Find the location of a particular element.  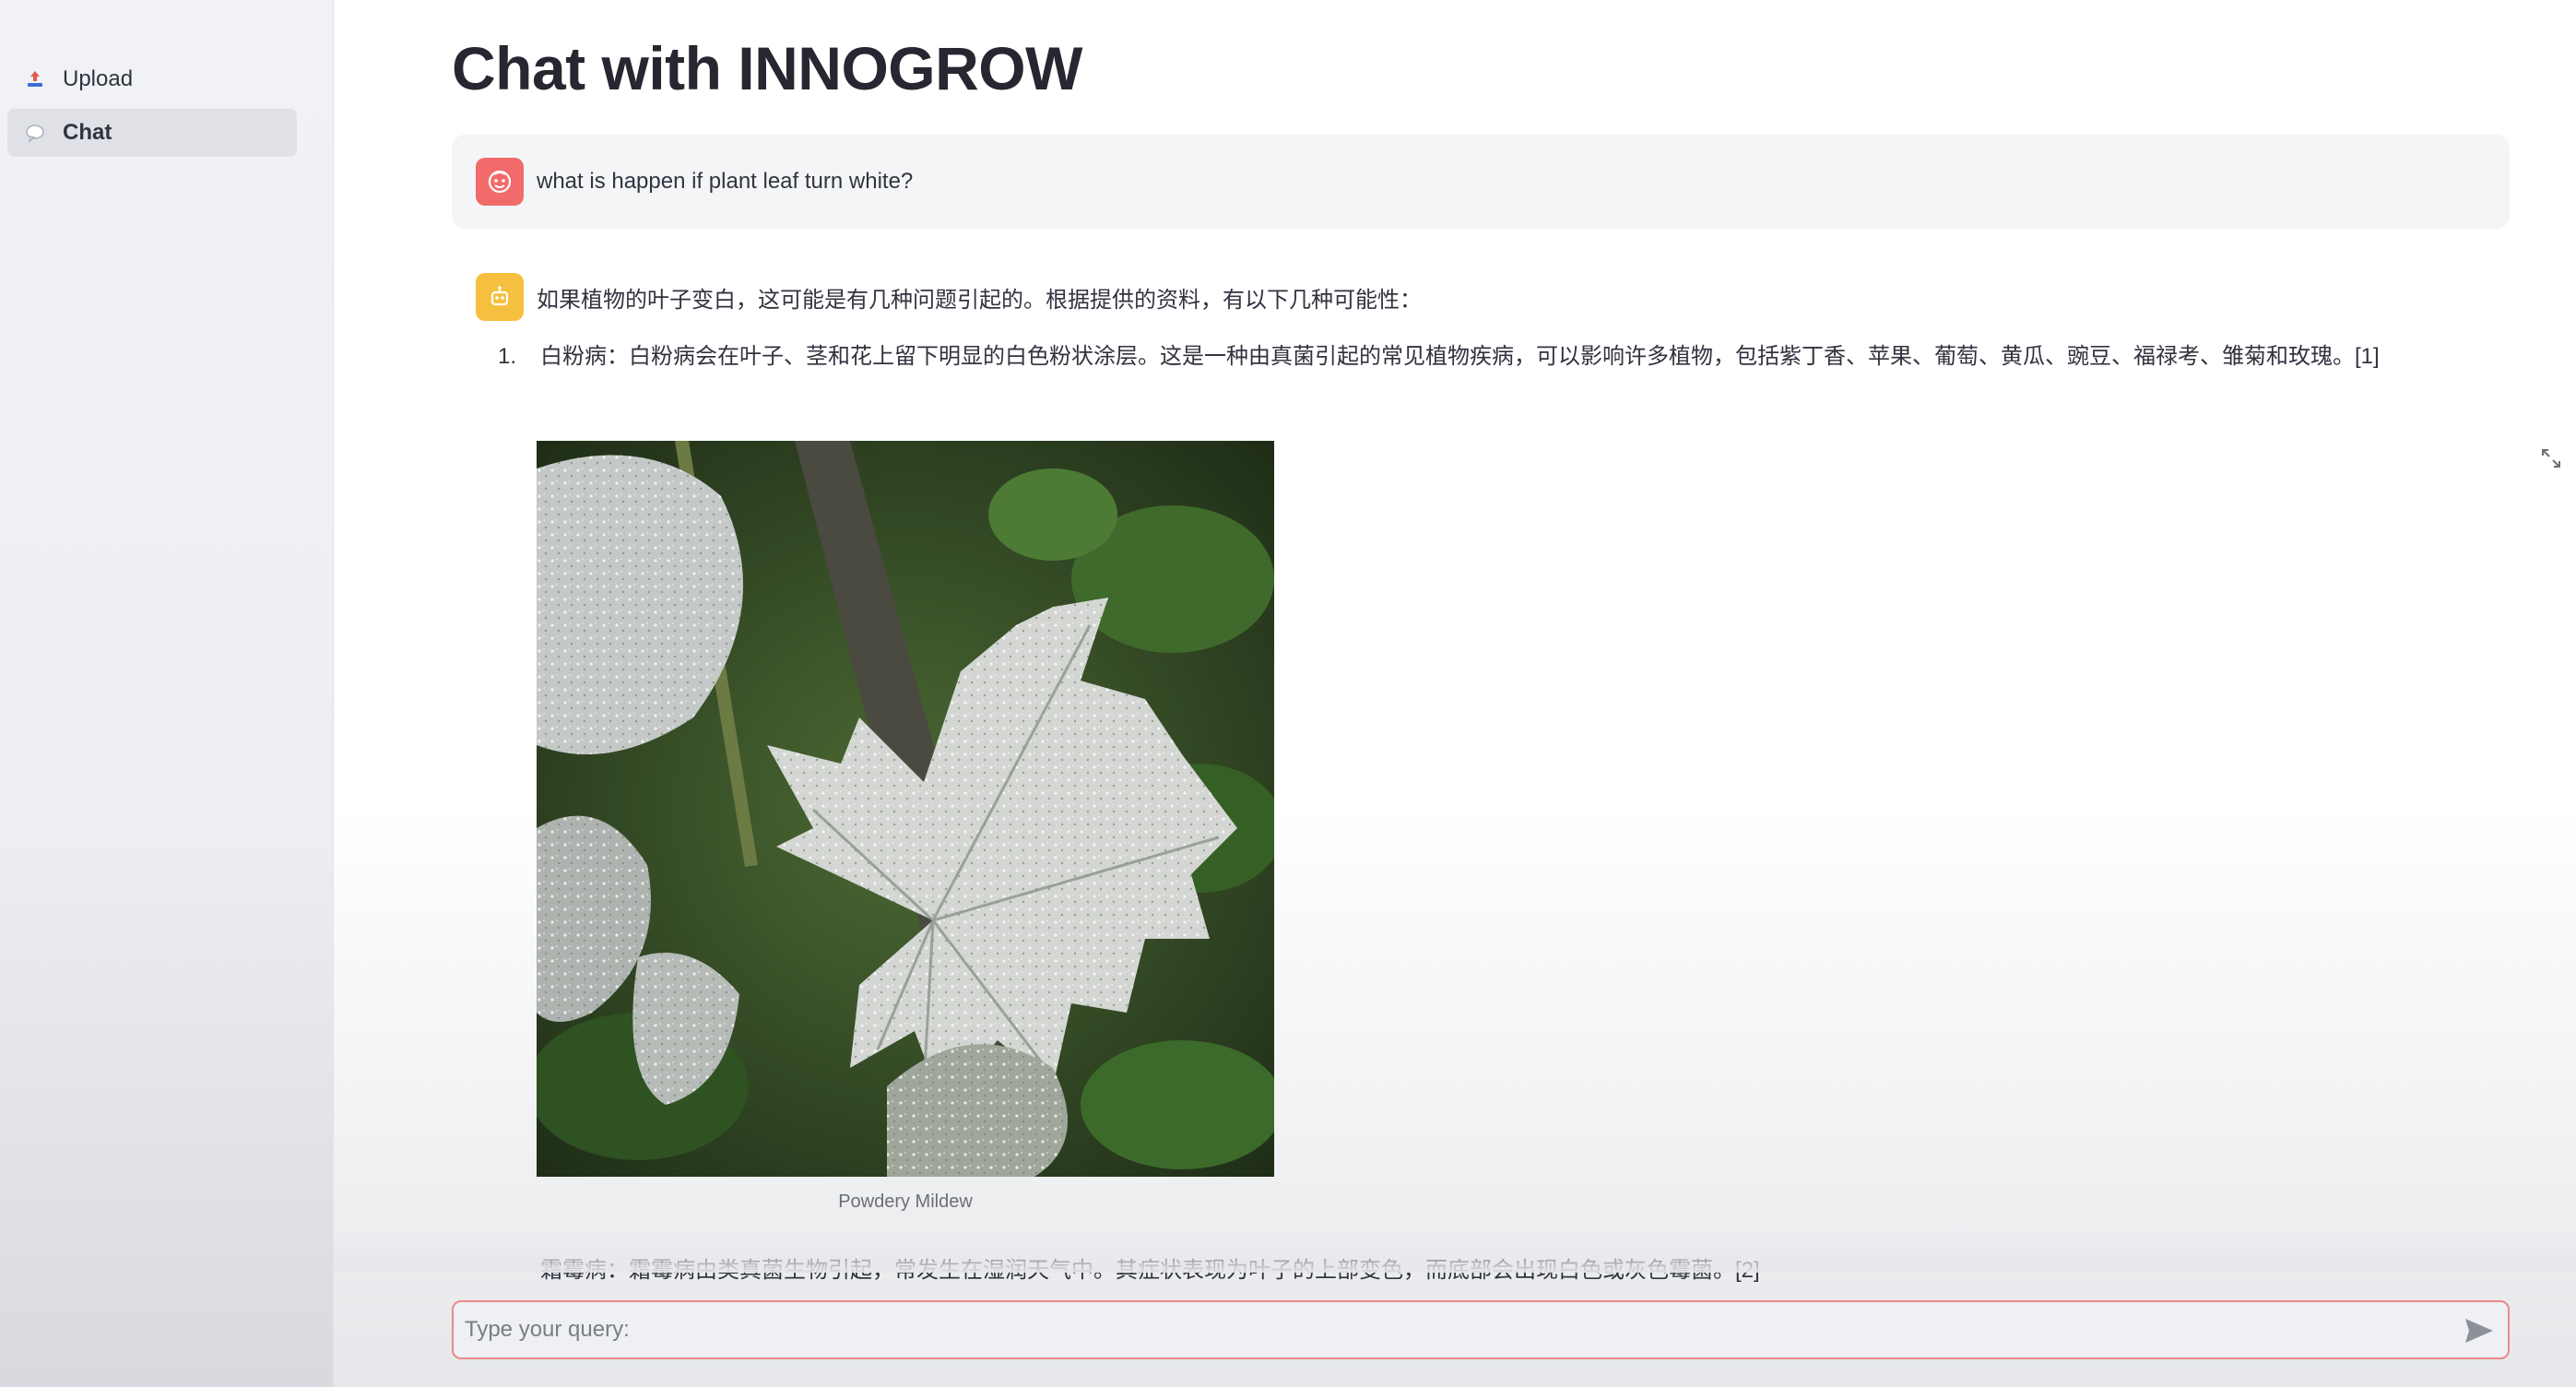

assistant-message: 如果植物的叶子变白，这可能是有几种问题引起的。根据提供的资料，有以下几种可能性： is located at coordinates (1493, 297).